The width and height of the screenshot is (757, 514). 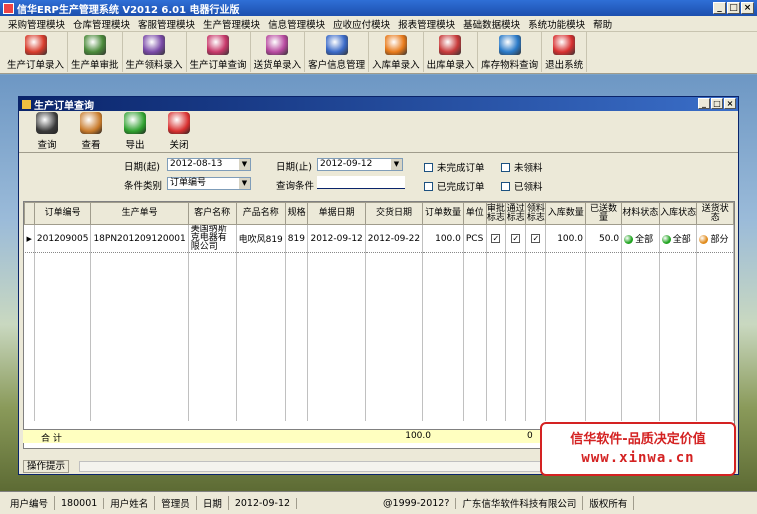 I want to click on menu-customer-service: 客服管理模块, so click(x=166, y=24).